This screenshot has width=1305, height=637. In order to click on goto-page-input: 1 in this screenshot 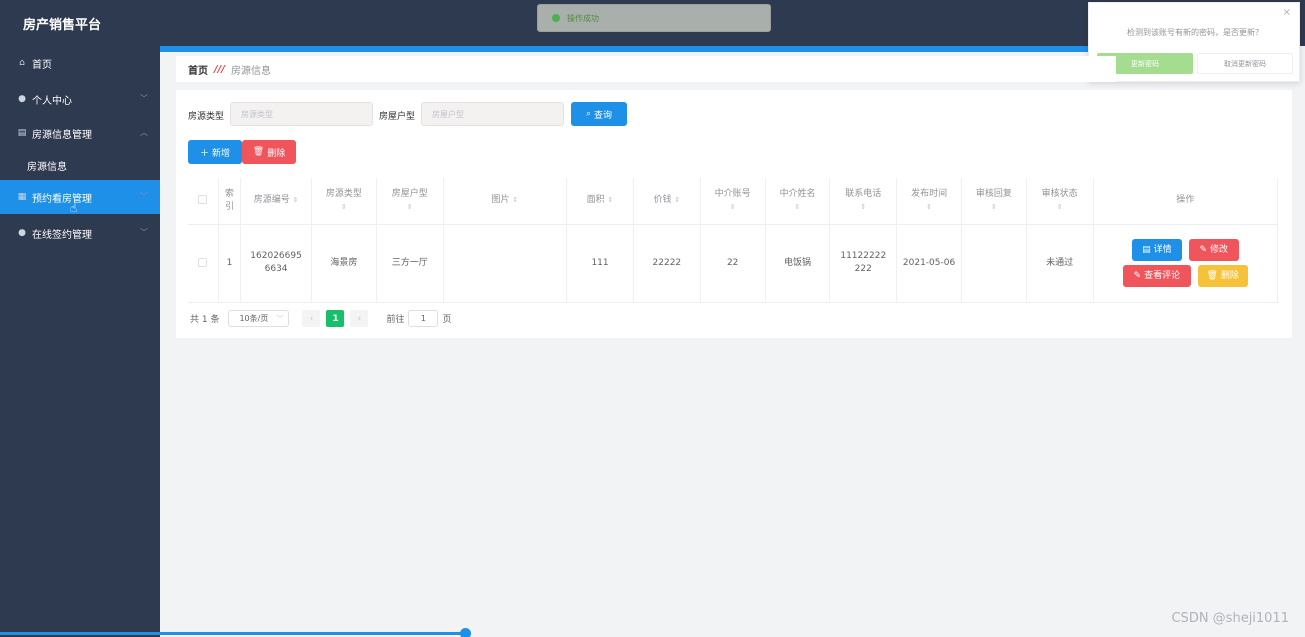, I will do `click(423, 318)`.